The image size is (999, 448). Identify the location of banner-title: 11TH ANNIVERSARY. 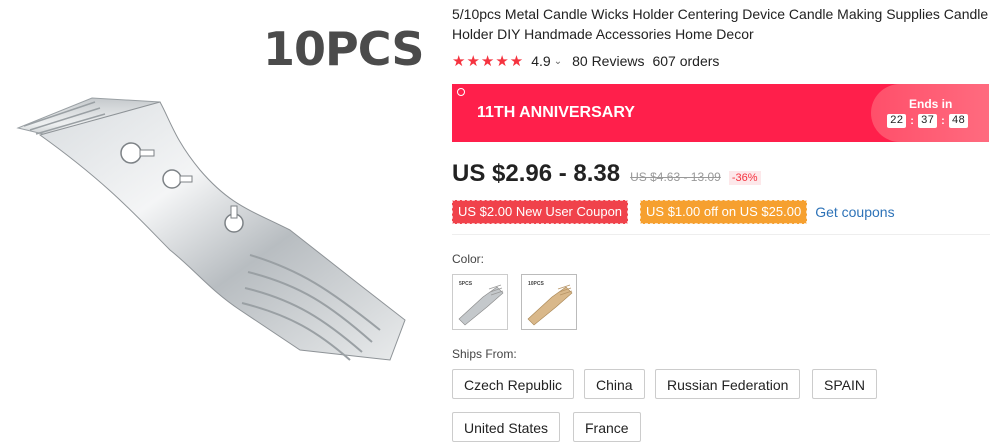
(556, 112).